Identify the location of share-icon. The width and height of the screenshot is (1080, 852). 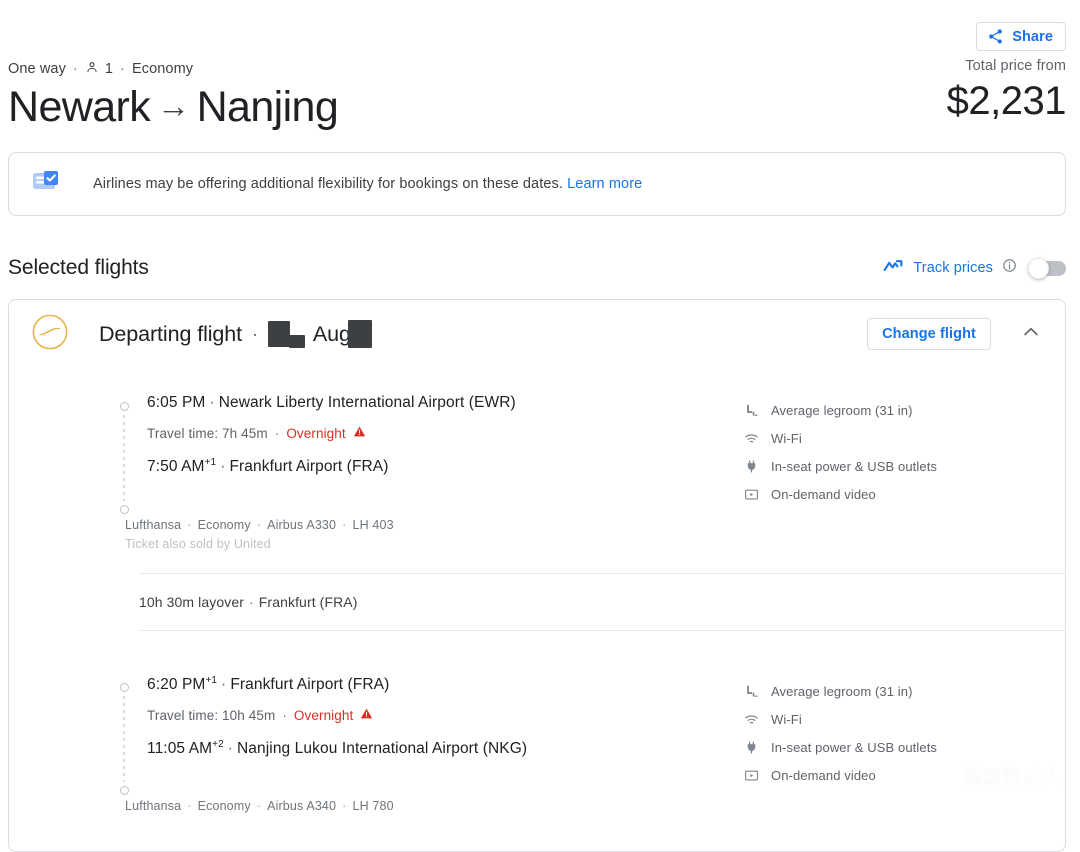
(995, 36).